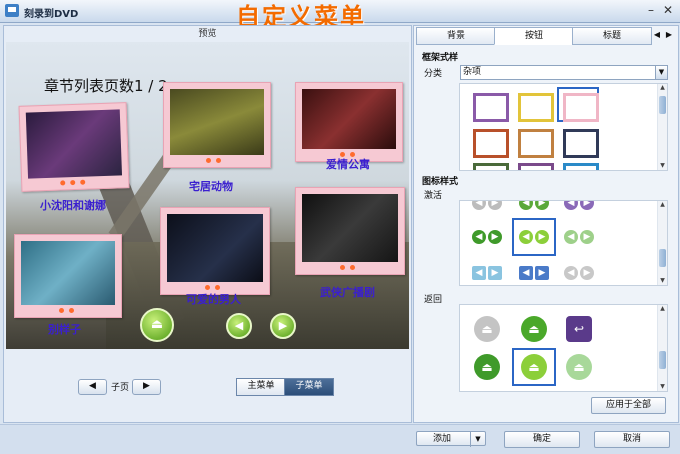  I want to click on next-page-button: ▶, so click(283, 326).